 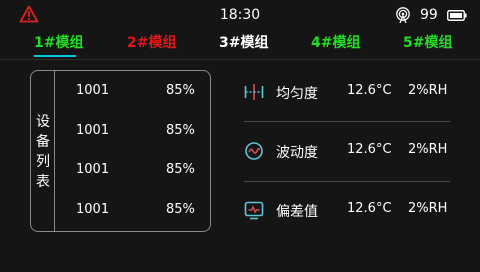 I want to click on device-list-header-char: 表, so click(x=43, y=182).